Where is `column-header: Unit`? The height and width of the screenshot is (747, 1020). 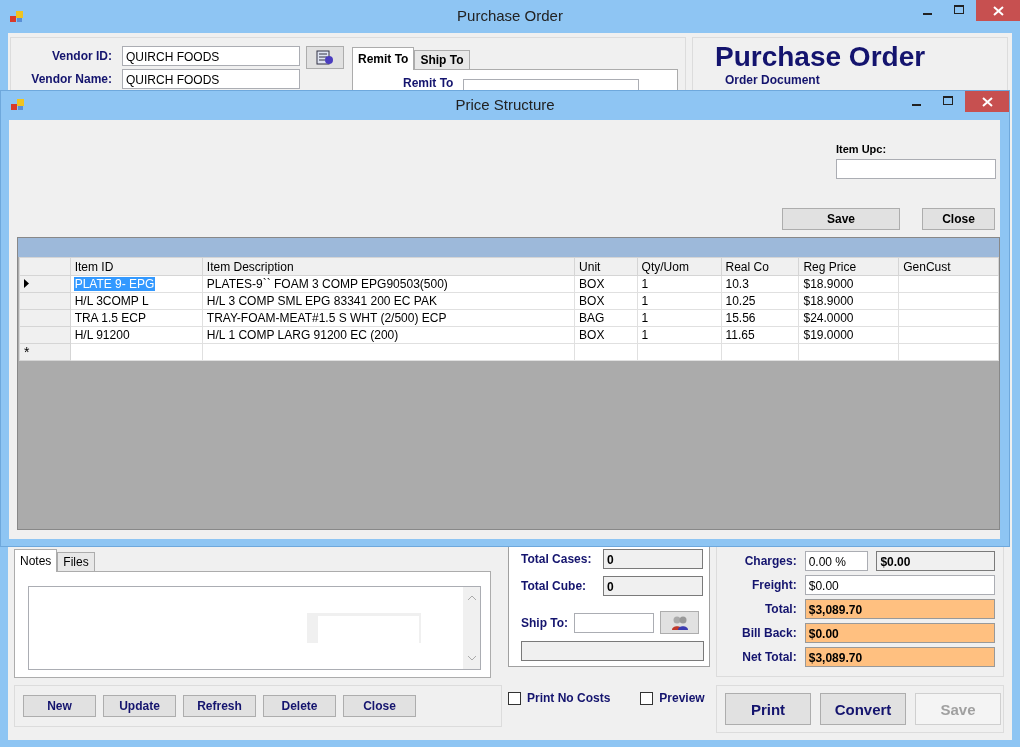 column-header: Unit is located at coordinates (606, 266).